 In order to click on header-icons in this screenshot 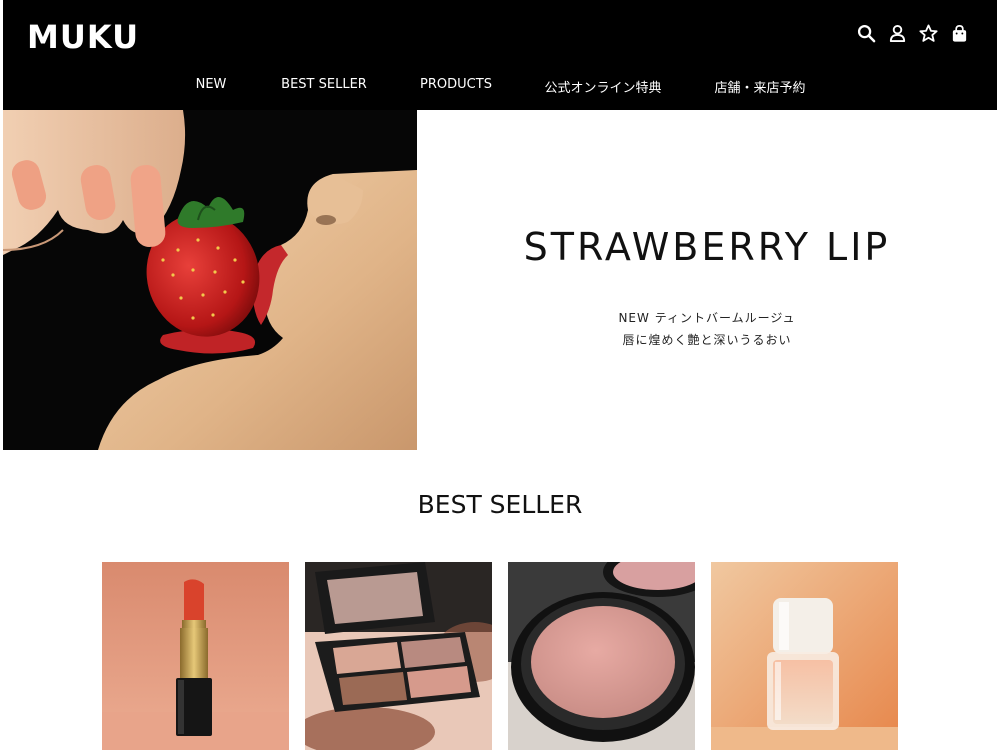, I will do `click(913, 33)`.